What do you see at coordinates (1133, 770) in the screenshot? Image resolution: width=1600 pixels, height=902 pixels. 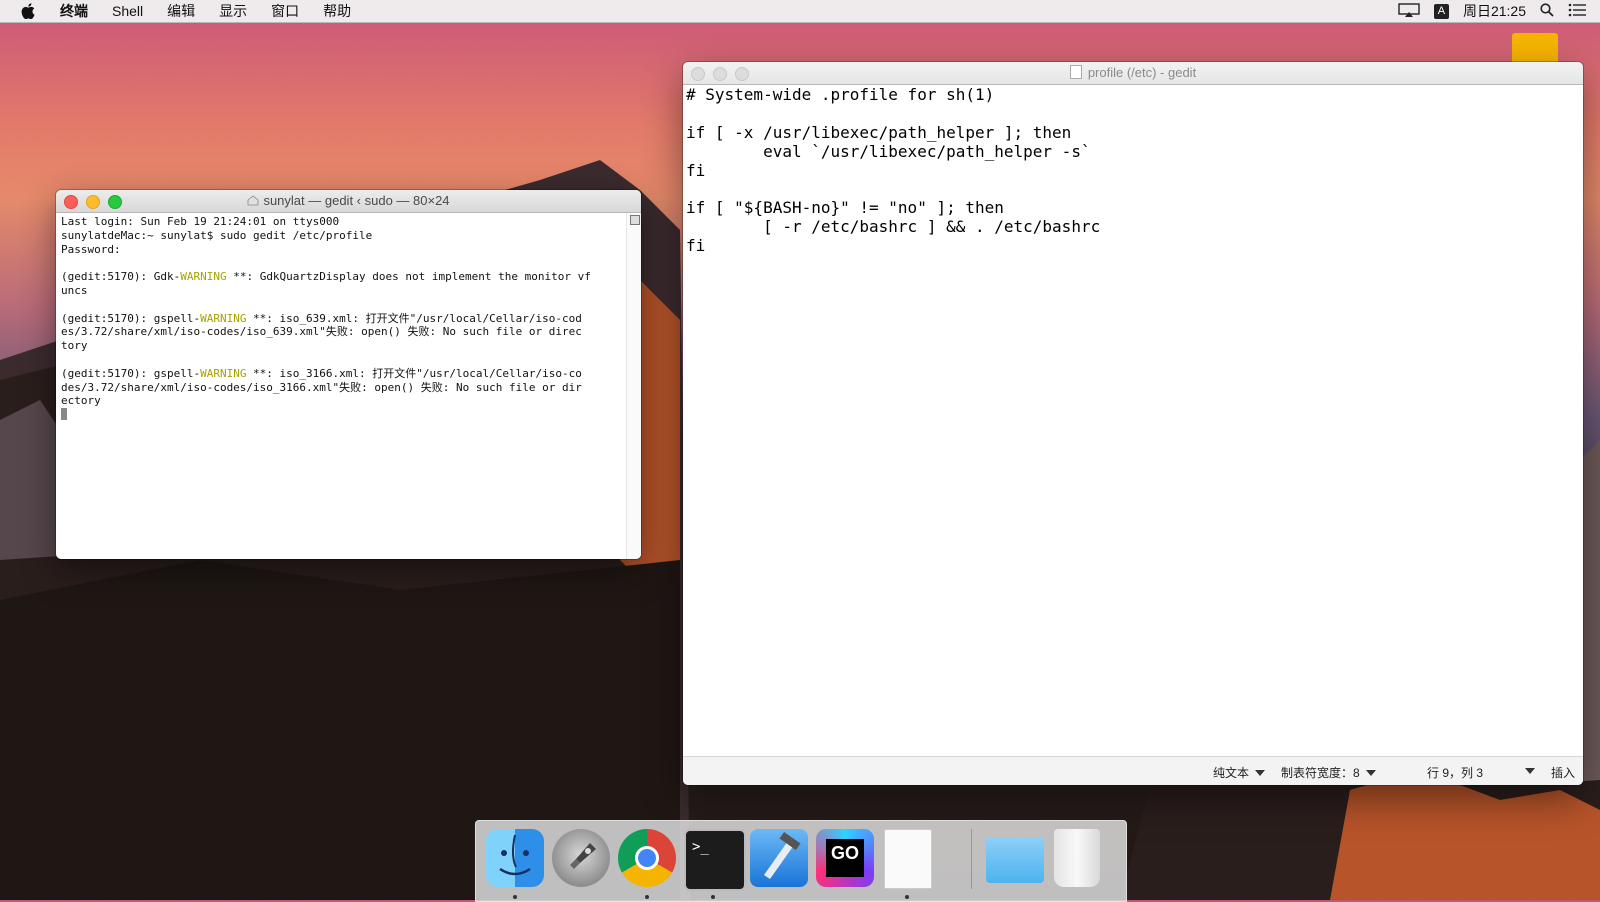 I see `gedit-statusbar: 纯文本 制表符宽度：8 行 9，列 3 插入` at bounding box center [1133, 770].